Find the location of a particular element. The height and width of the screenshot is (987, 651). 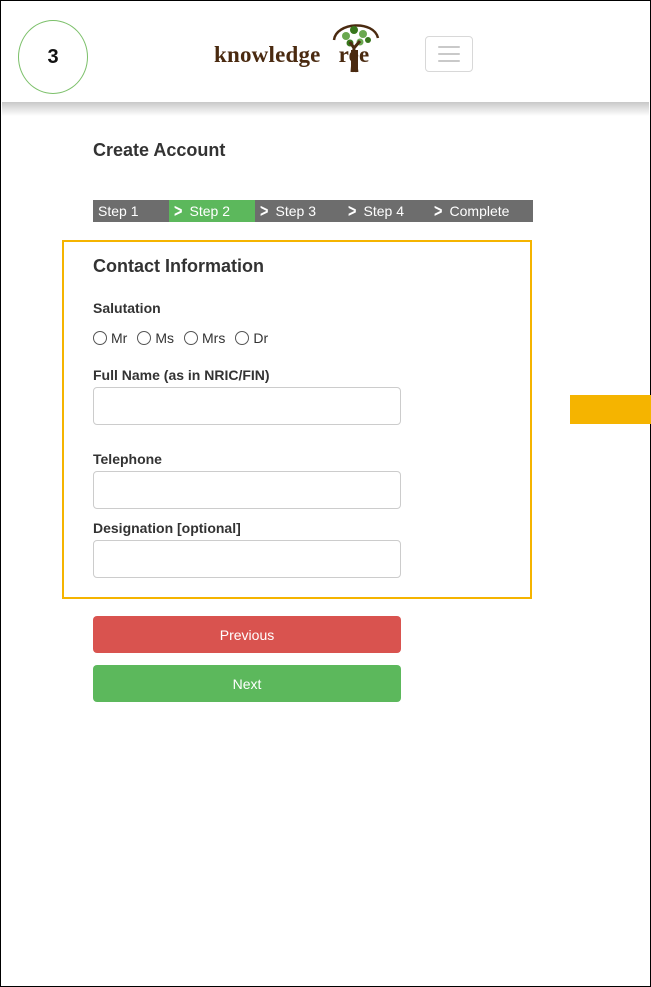

step-4: > Step 4 is located at coordinates (376, 211).